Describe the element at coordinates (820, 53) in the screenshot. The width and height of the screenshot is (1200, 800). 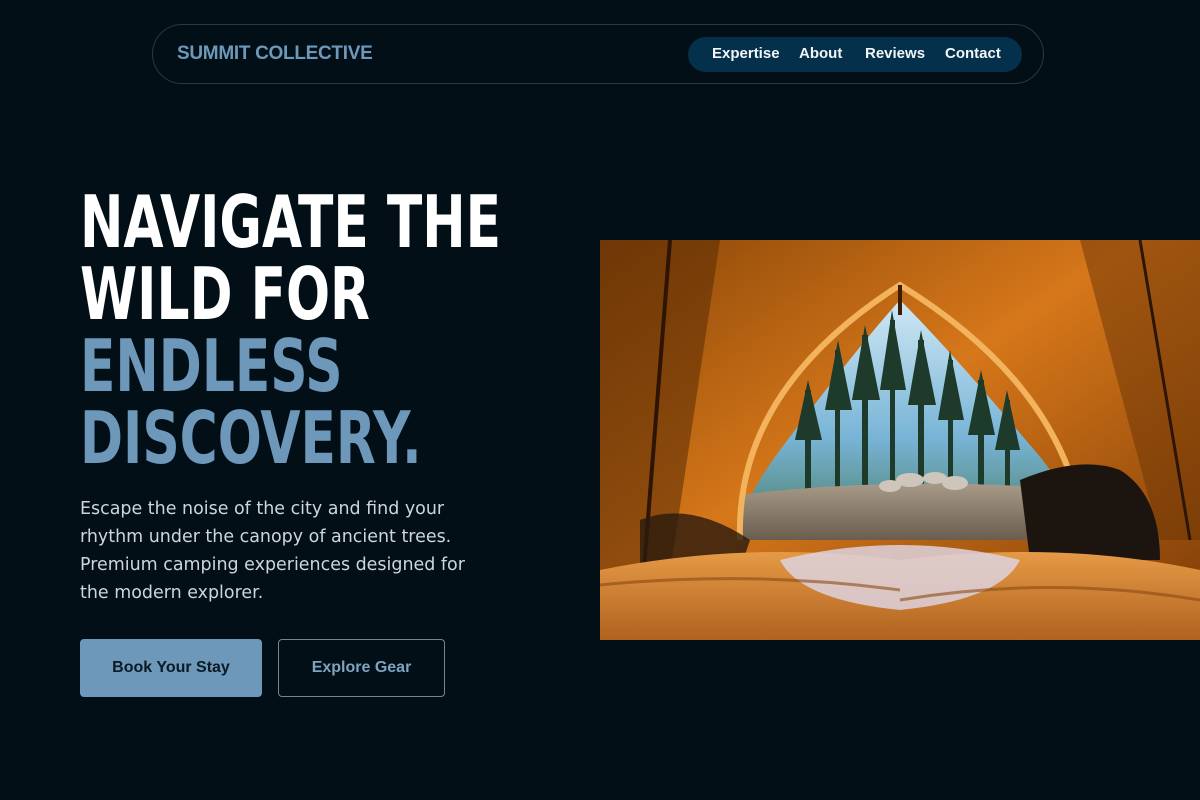
I see `nav-link-about: About` at that location.